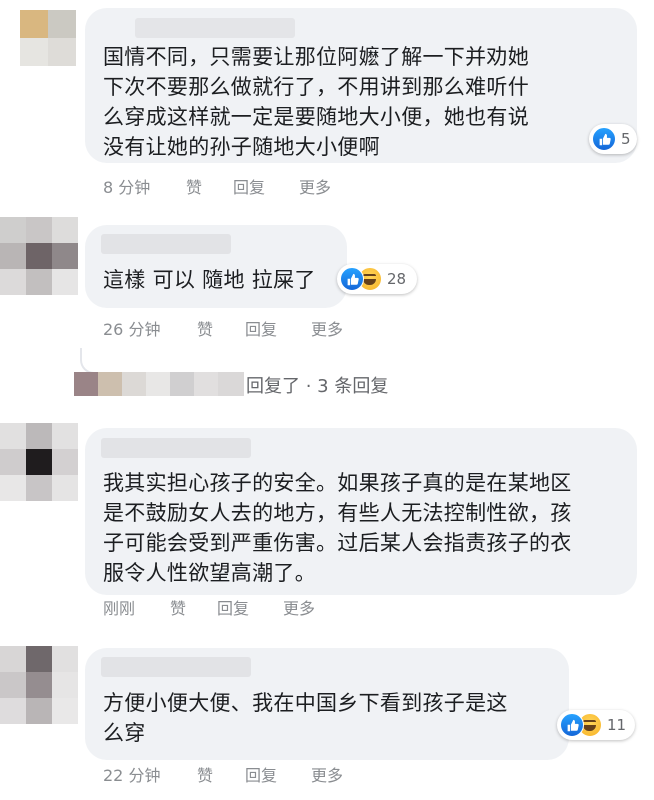  I want to click on reaction-count: 11, so click(617, 725).